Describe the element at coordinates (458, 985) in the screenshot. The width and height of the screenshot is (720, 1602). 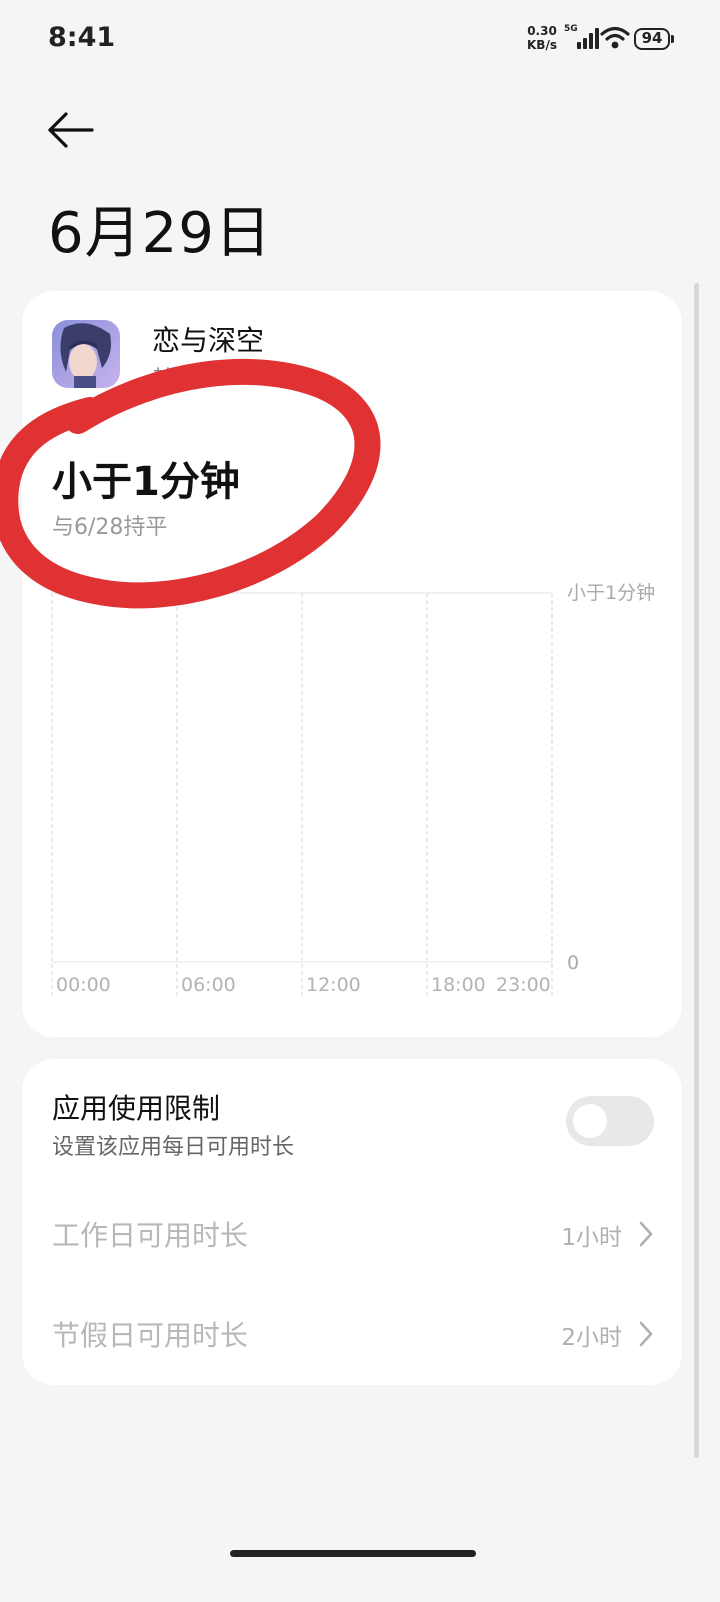
I see `chart-x-tick-label: 18:00` at that location.